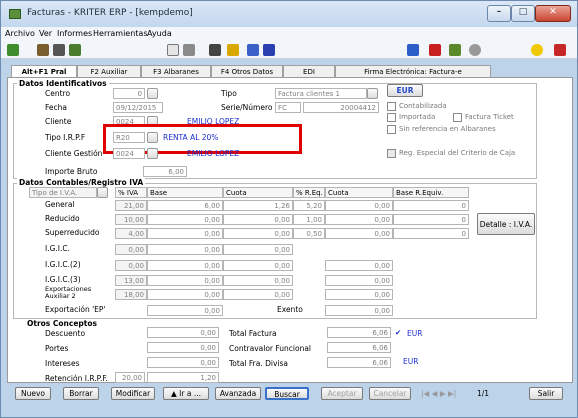 This screenshot has height=418, width=578. Describe the element at coordinates (391, 106) in the screenshot. I see `contabilizada-checkbox` at that location.